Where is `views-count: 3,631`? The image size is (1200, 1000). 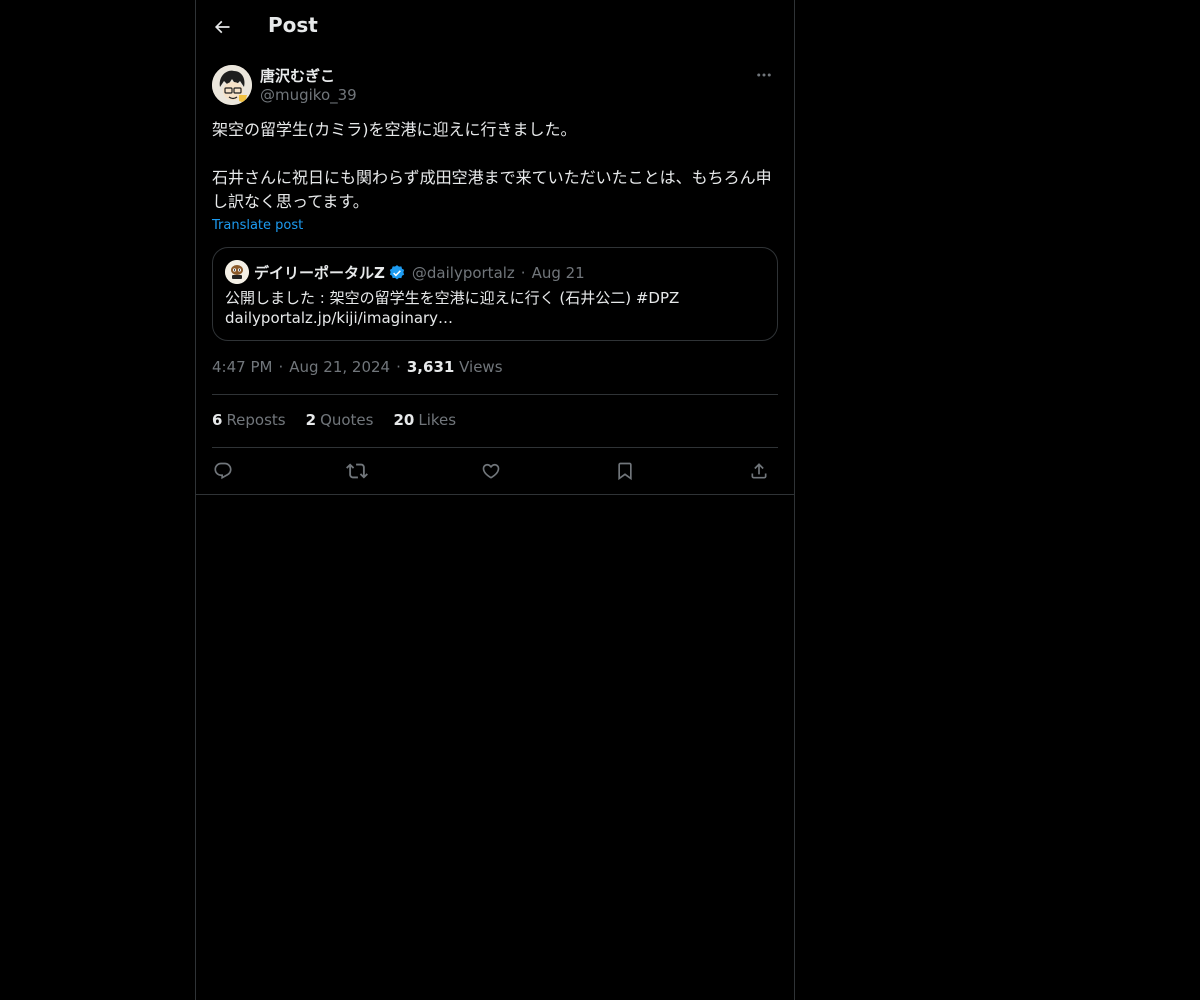 views-count: 3,631 is located at coordinates (430, 367).